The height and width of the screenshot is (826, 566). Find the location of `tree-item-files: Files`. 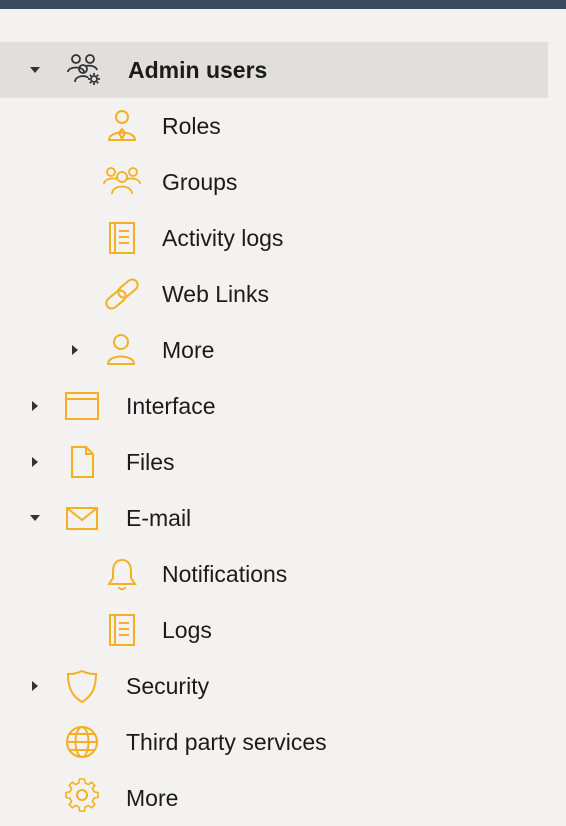

tree-item-files: Files is located at coordinates (283, 462).